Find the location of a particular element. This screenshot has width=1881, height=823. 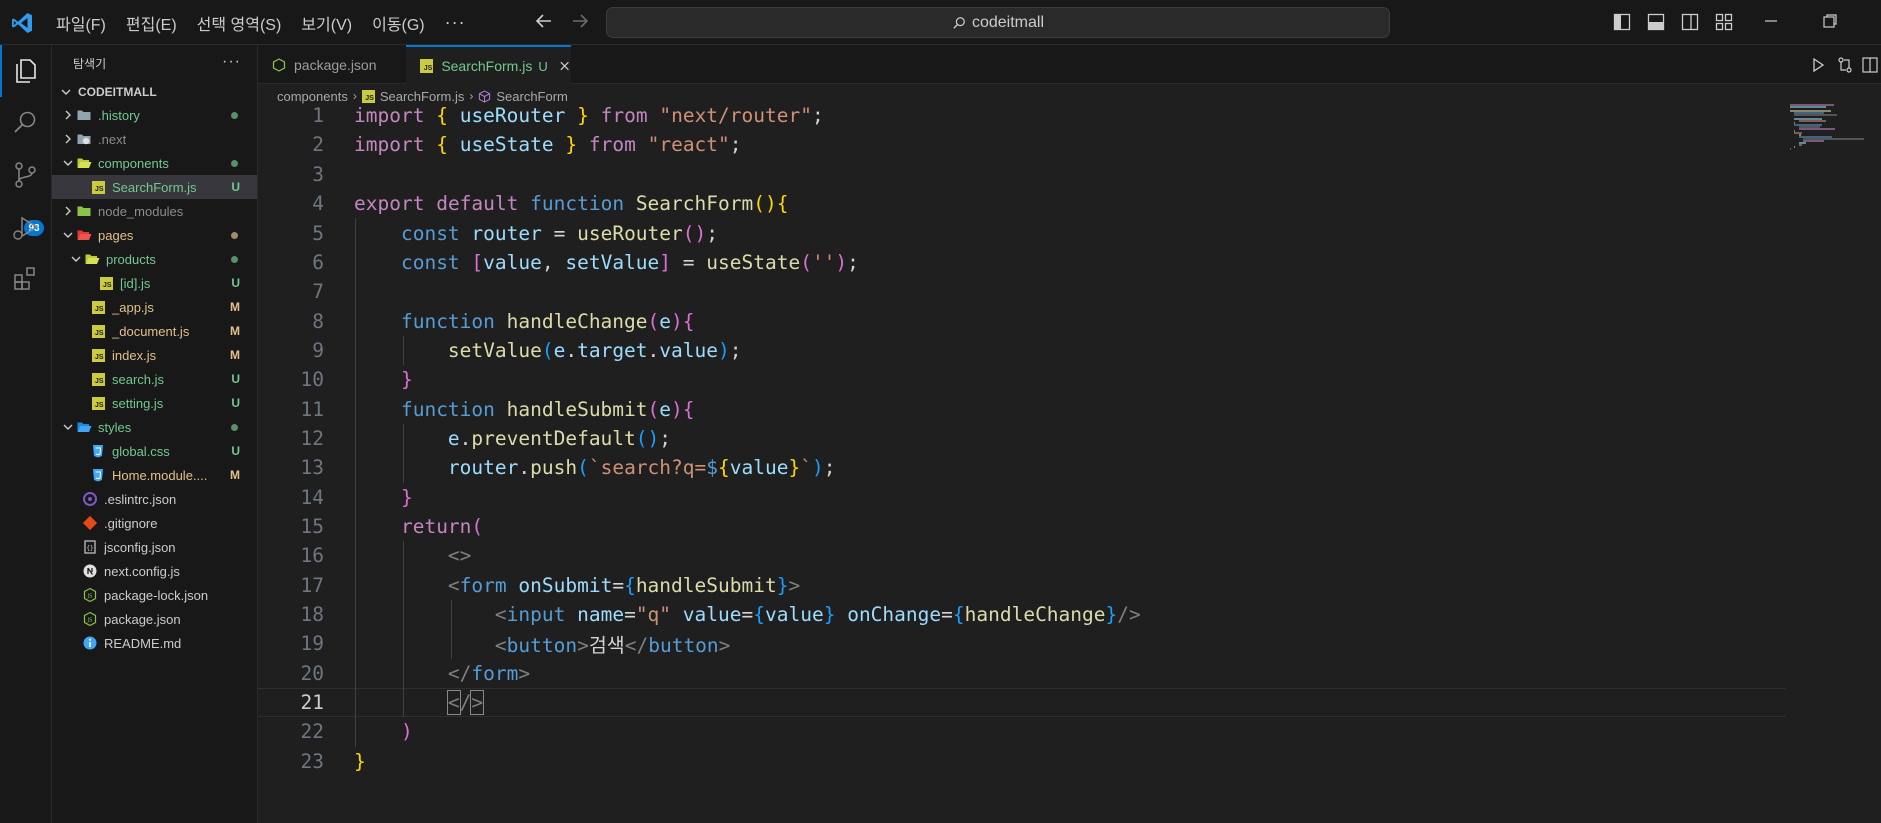

code-line: 16 <> is located at coordinates (1018, 555).